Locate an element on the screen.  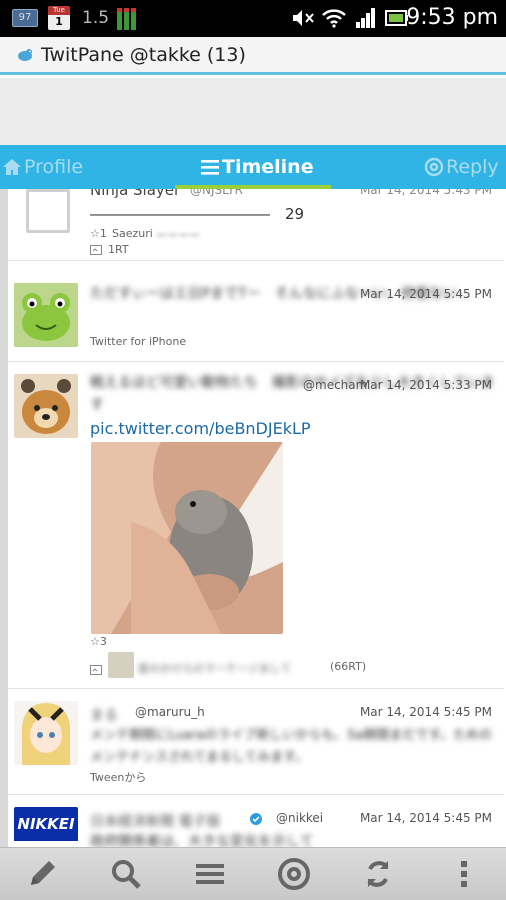
list-button is located at coordinates (210, 874).